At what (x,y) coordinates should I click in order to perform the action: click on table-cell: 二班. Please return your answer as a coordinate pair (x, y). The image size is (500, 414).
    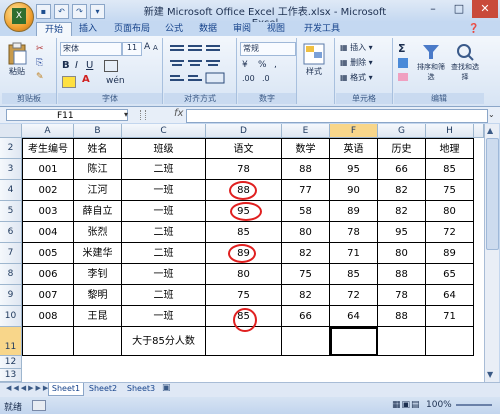
    Looking at the image, I should click on (164, 295).